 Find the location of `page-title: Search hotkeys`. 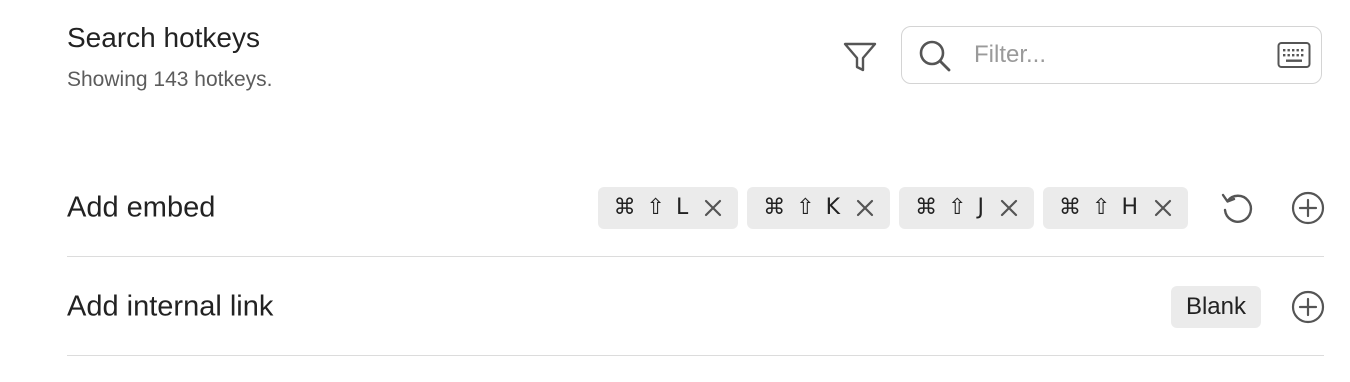

page-title: Search hotkeys is located at coordinates (163, 37).